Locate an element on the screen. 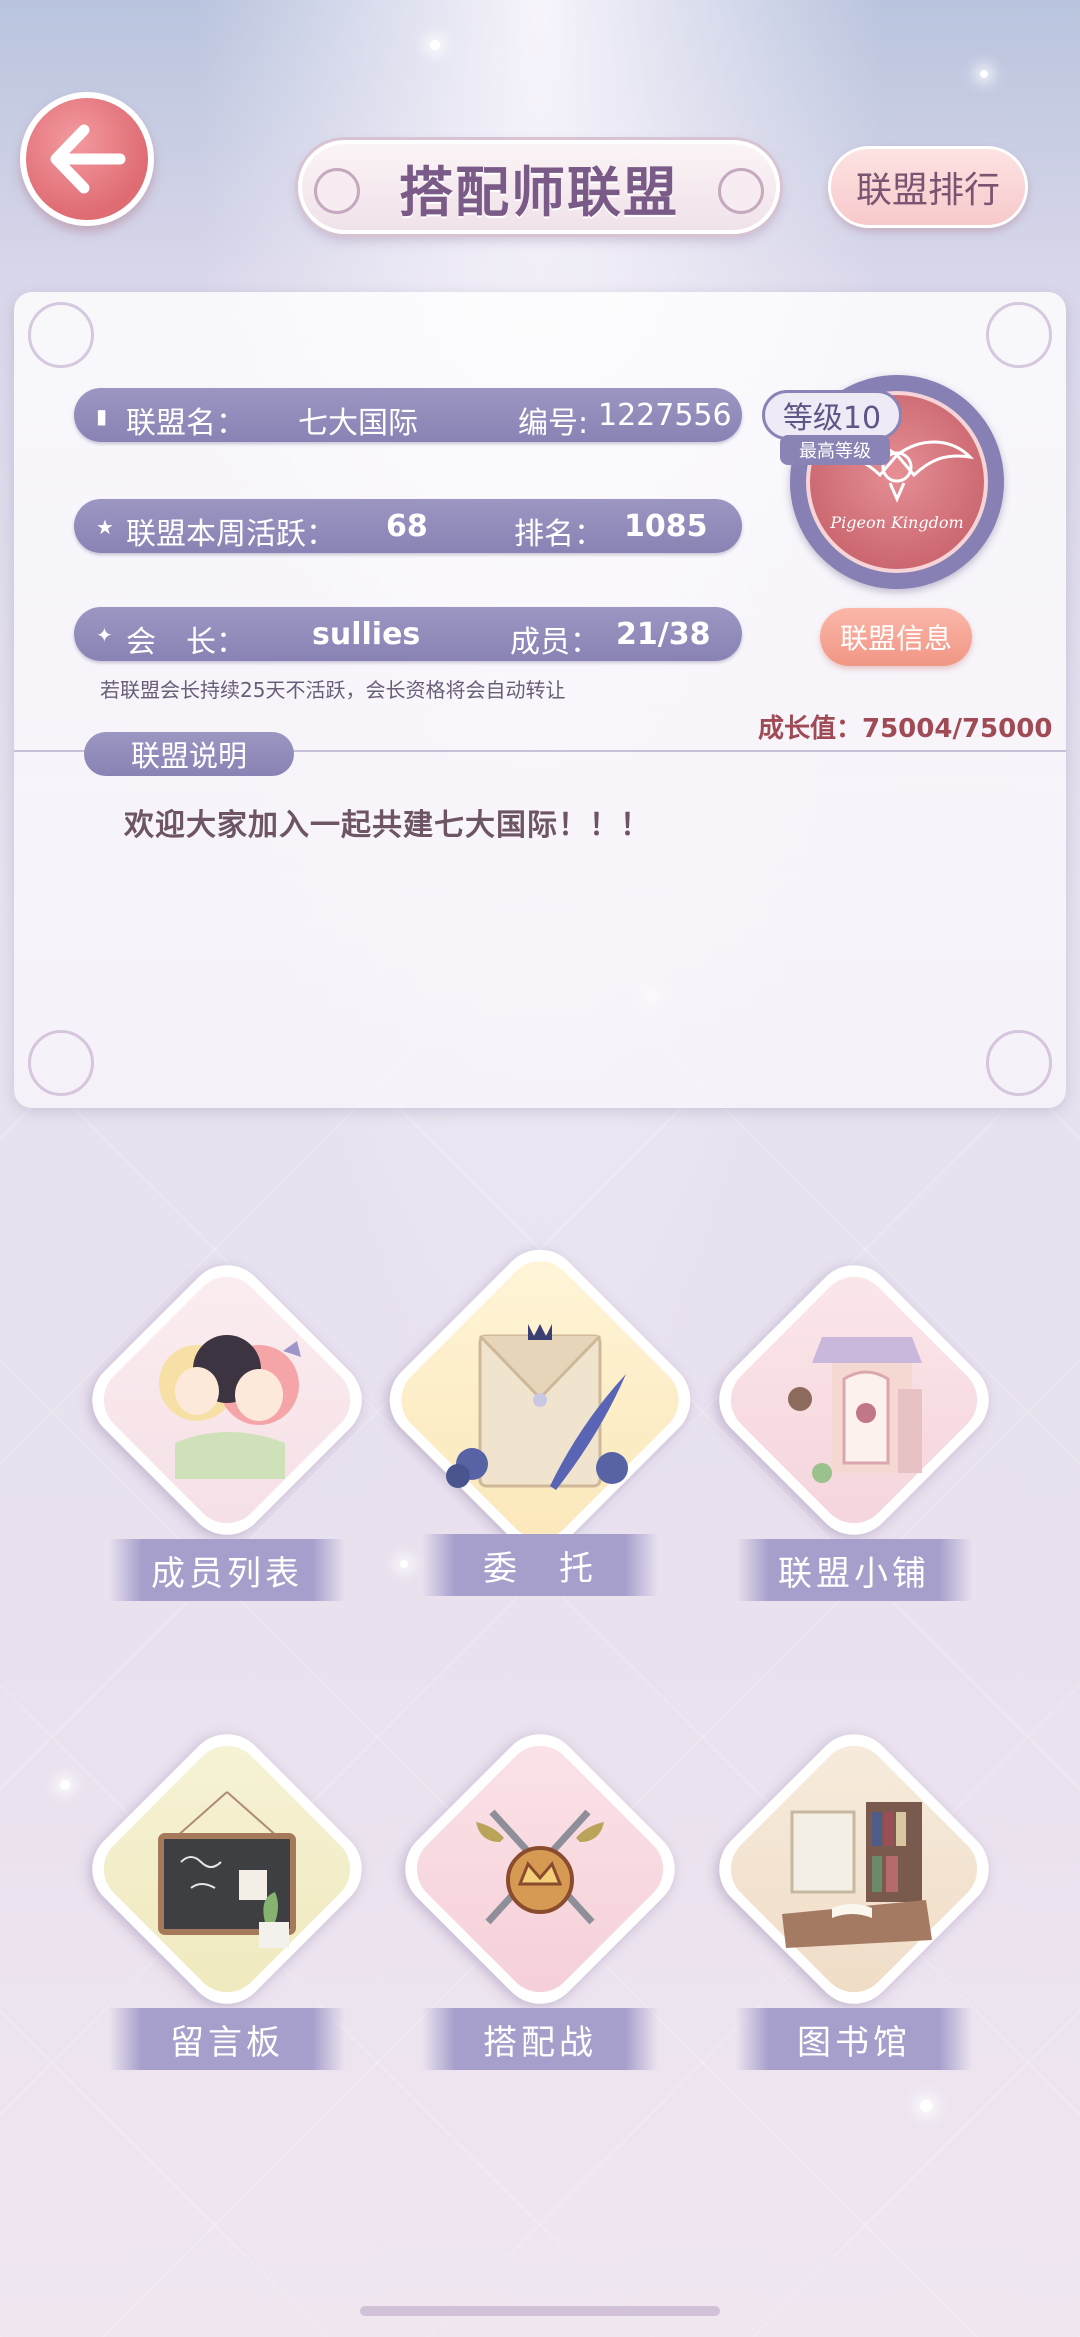  members-value: 21/38 is located at coordinates (663, 634).